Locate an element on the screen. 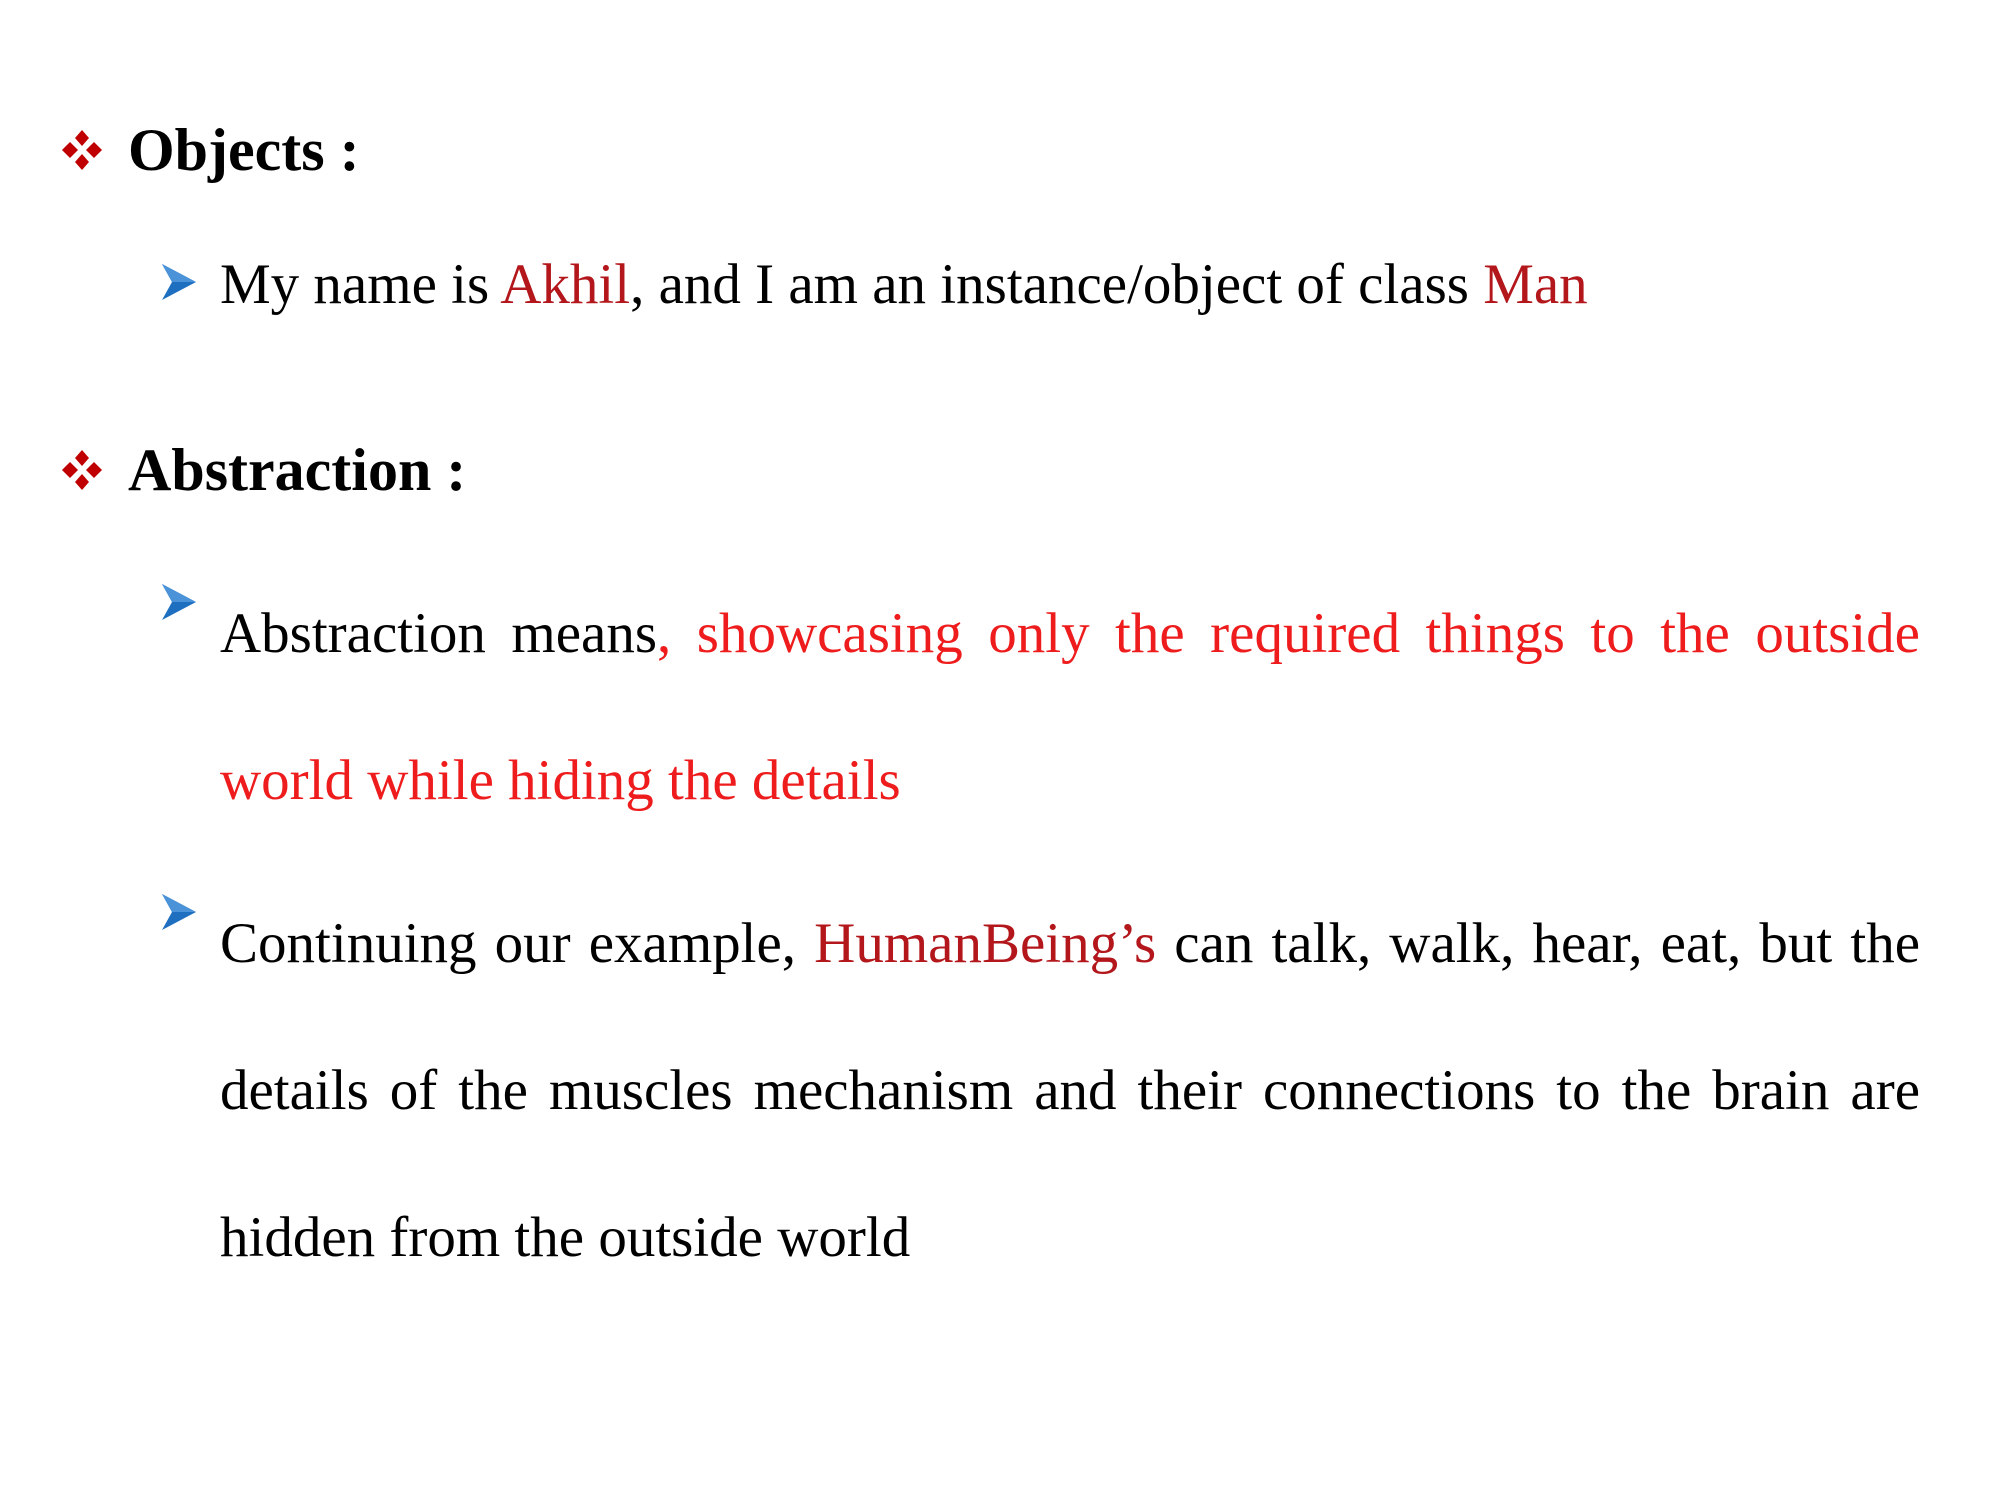 The width and height of the screenshot is (2000, 1500). section-heading-abstraction: Abstraction : is located at coordinates (263, 470).